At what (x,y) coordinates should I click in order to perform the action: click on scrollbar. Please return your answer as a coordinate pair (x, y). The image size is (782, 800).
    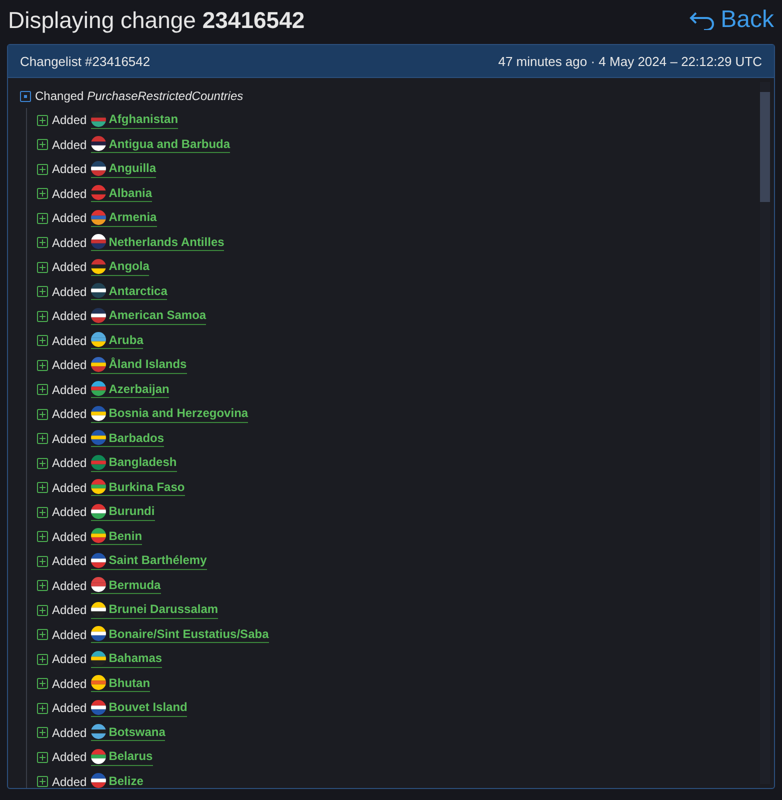
    Looking at the image, I should click on (765, 433).